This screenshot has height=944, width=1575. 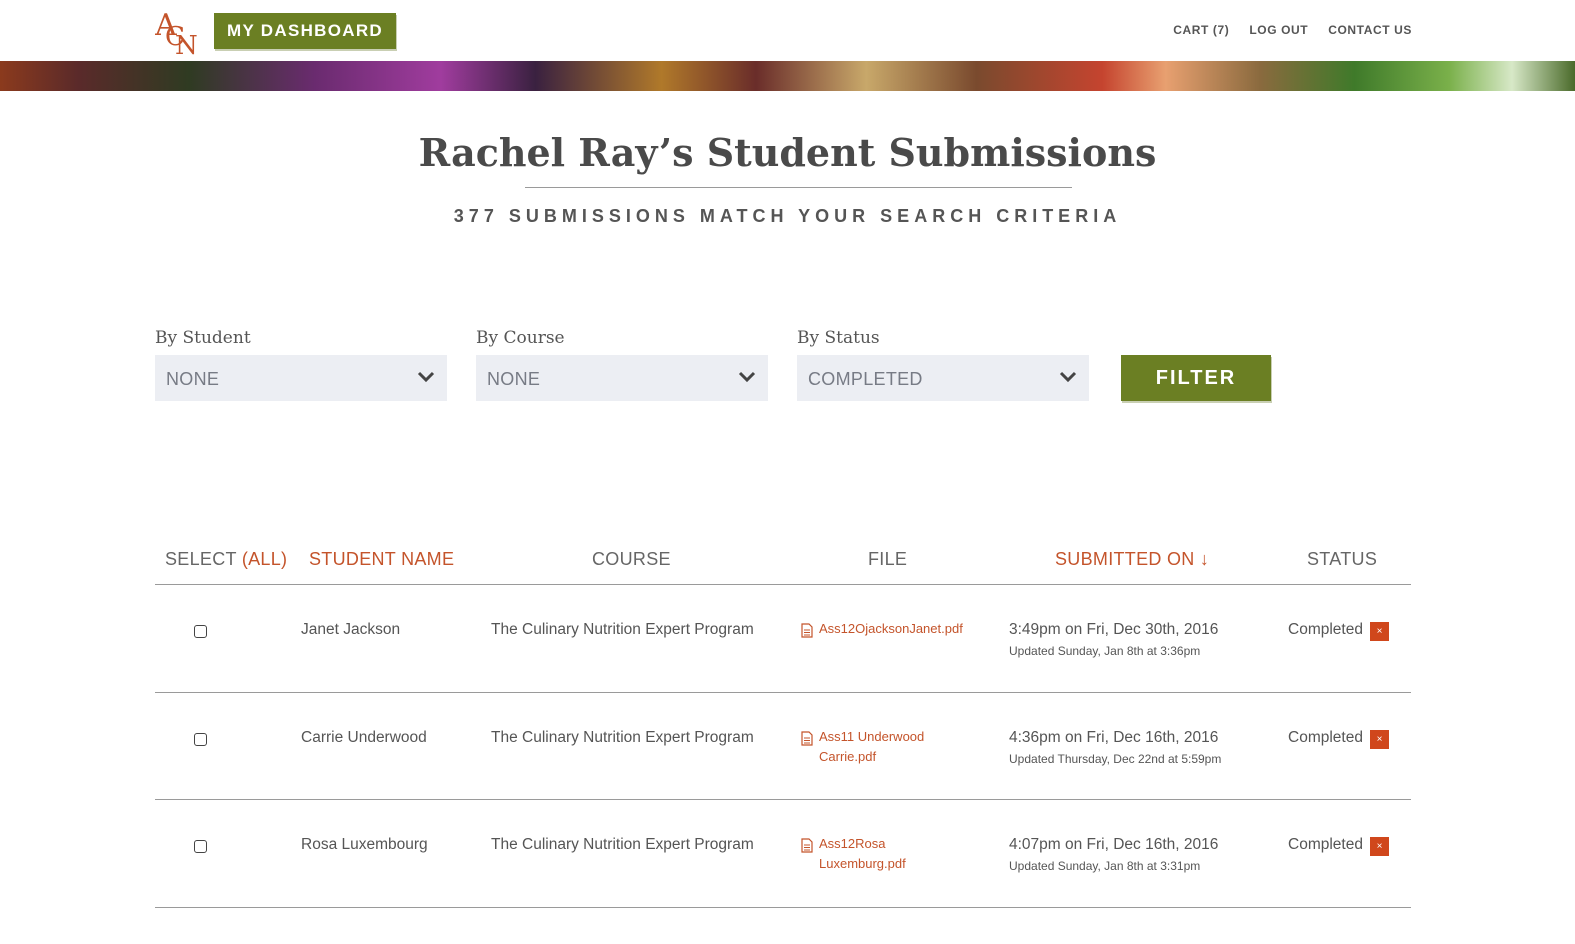 I want to click on submitted-date: 3:49pm on Fri, Dec 30th, 2016, so click(x=1114, y=629).